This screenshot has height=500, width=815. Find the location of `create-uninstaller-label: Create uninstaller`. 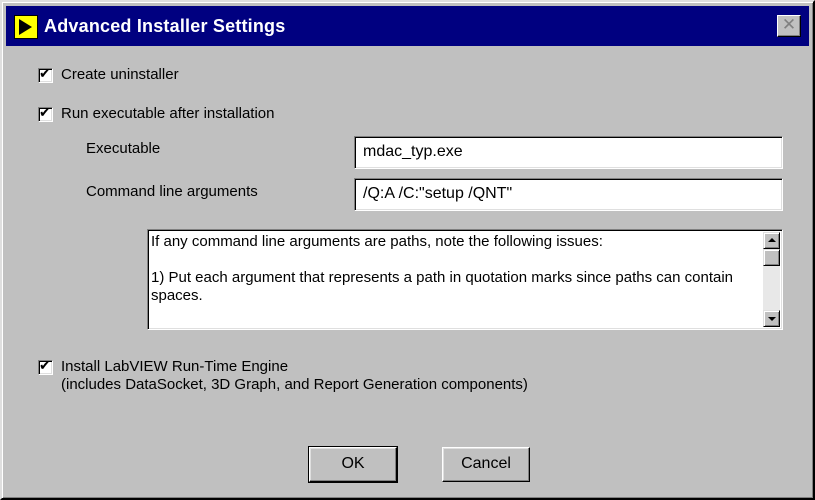

create-uninstaller-label: Create uninstaller is located at coordinates (120, 74).